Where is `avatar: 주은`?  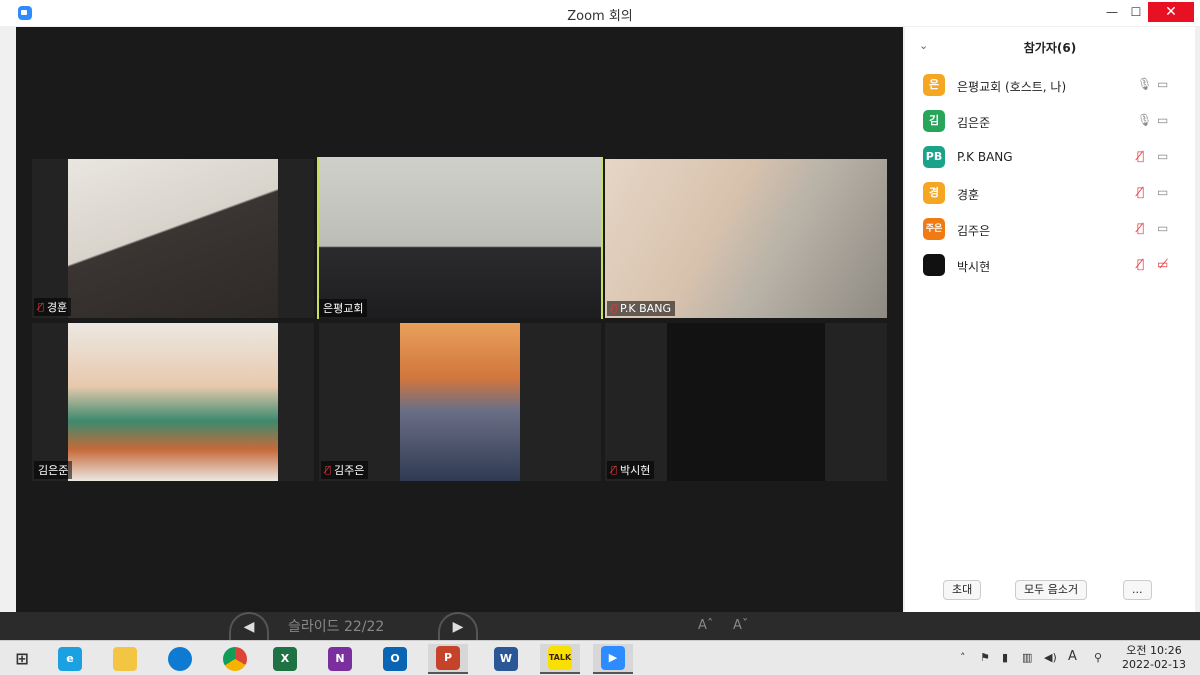 avatar: 주은 is located at coordinates (934, 229).